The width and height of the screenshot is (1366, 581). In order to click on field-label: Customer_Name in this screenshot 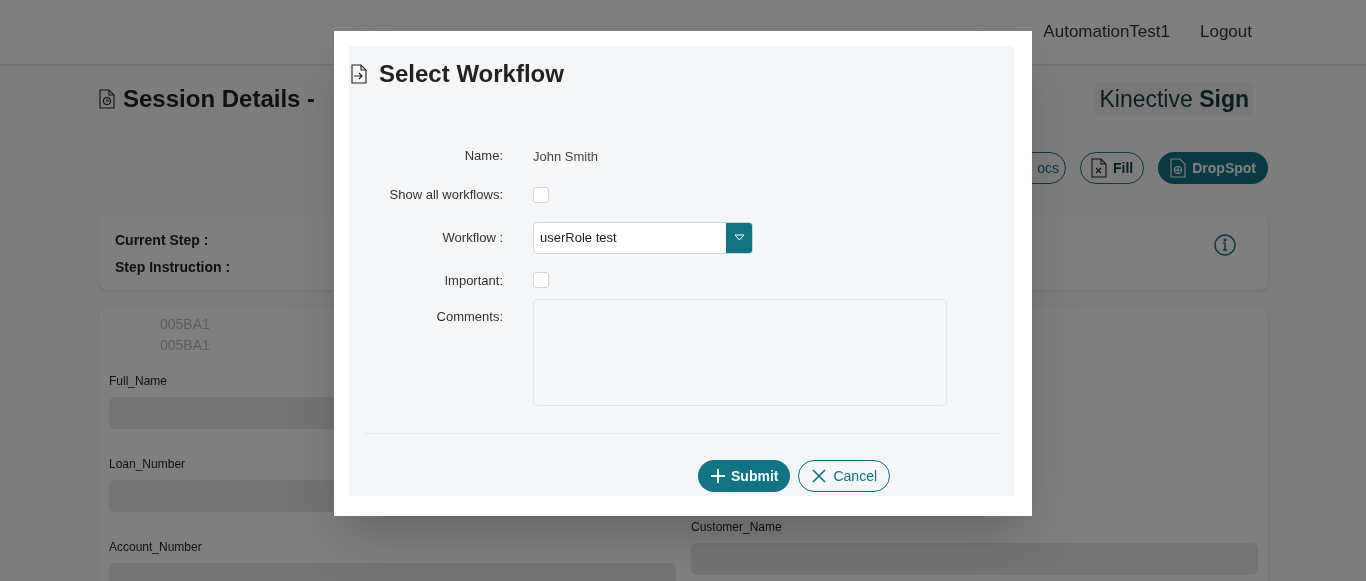, I will do `click(736, 527)`.